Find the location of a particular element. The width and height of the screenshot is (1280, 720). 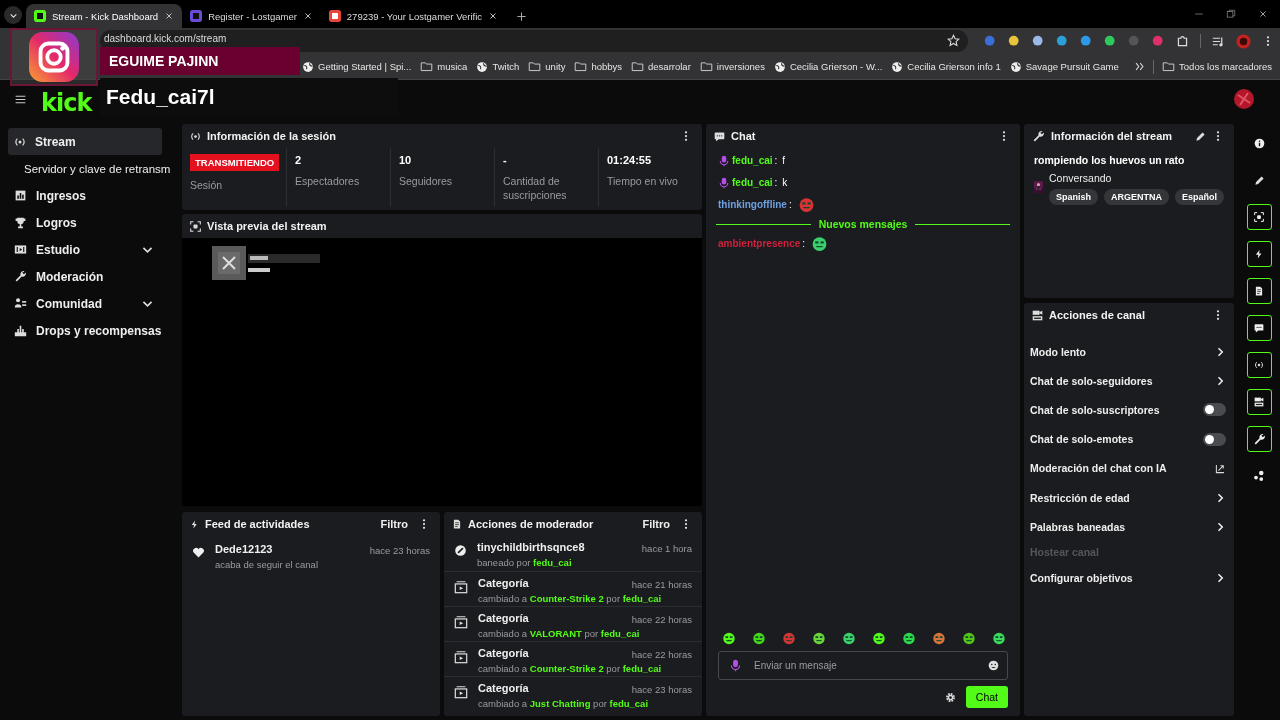

action-label: Chat de solo-suscriptores is located at coordinates (1095, 409).